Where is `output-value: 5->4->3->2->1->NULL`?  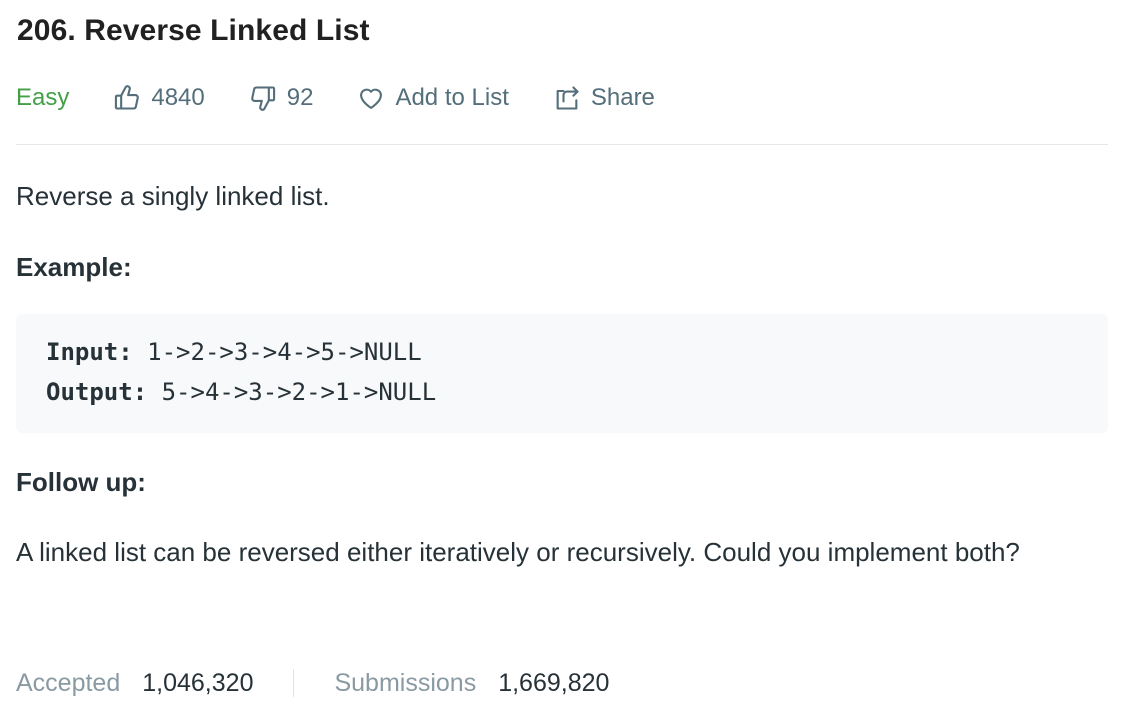
output-value: 5->4->3->2->1->NULL is located at coordinates (292, 392).